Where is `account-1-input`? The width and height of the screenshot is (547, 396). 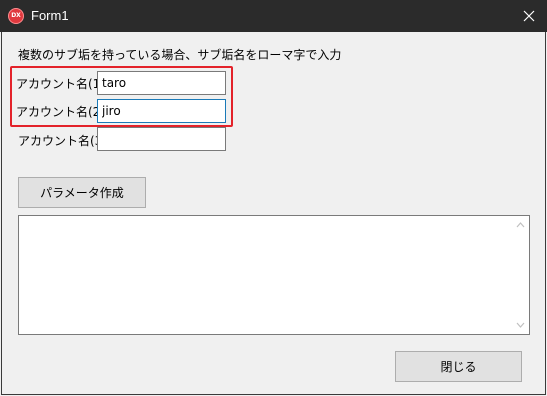 account-1-input is located at coordinates (161, 83).